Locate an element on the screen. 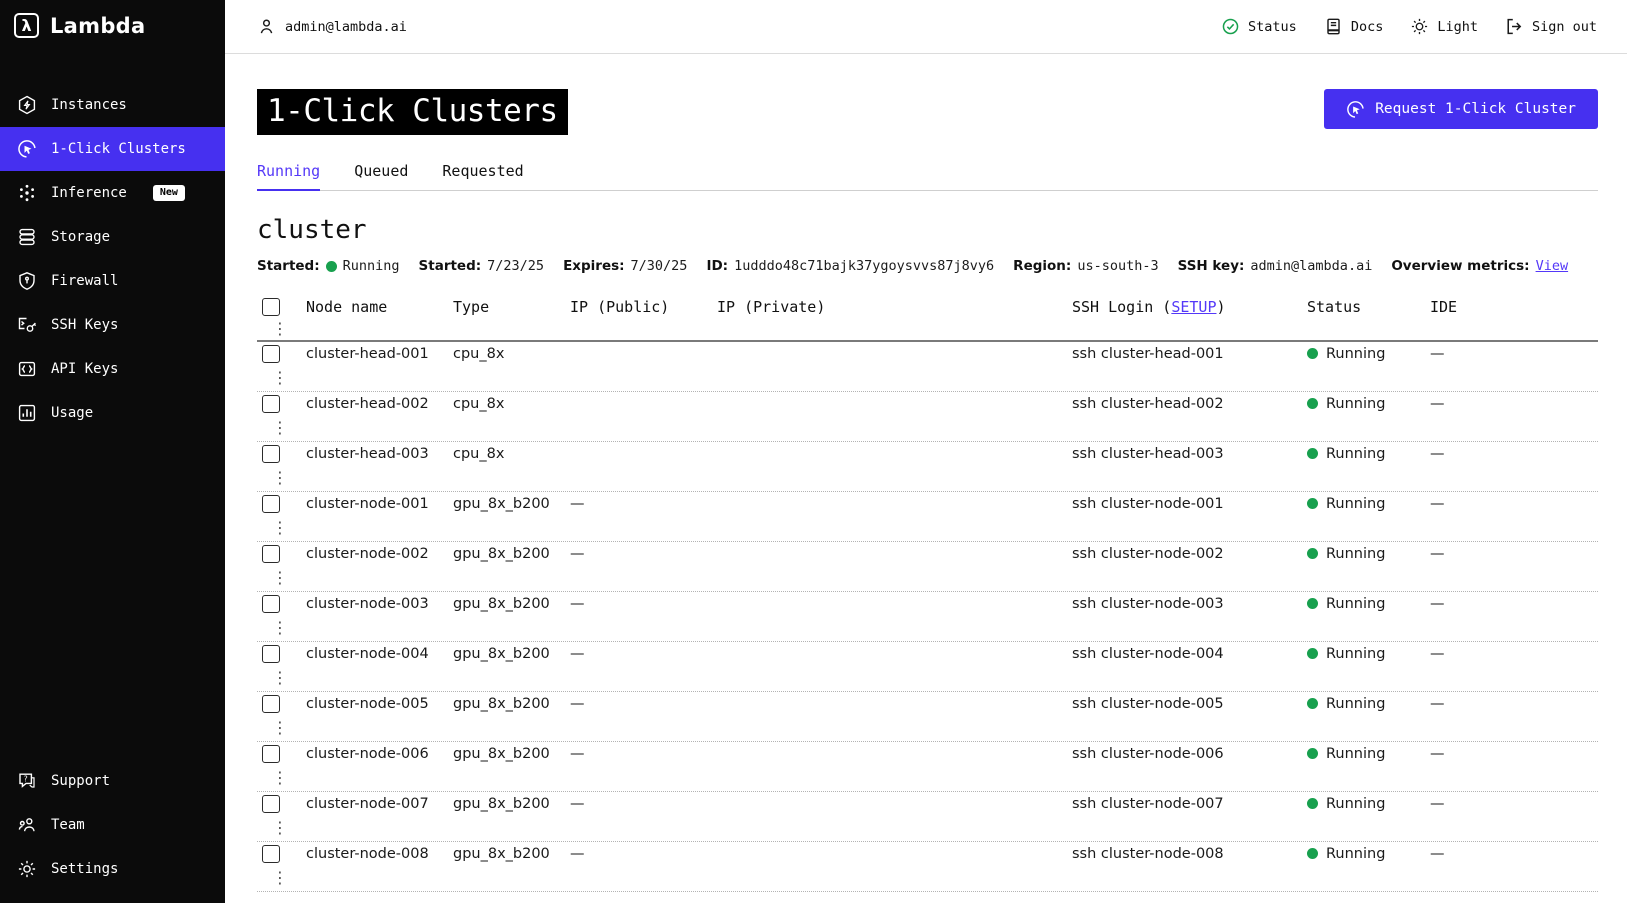 The height and width of the screenshot is (903, 1627). sidebar-item-label: 1-Click Clusters is located at coordinates (118, 149).